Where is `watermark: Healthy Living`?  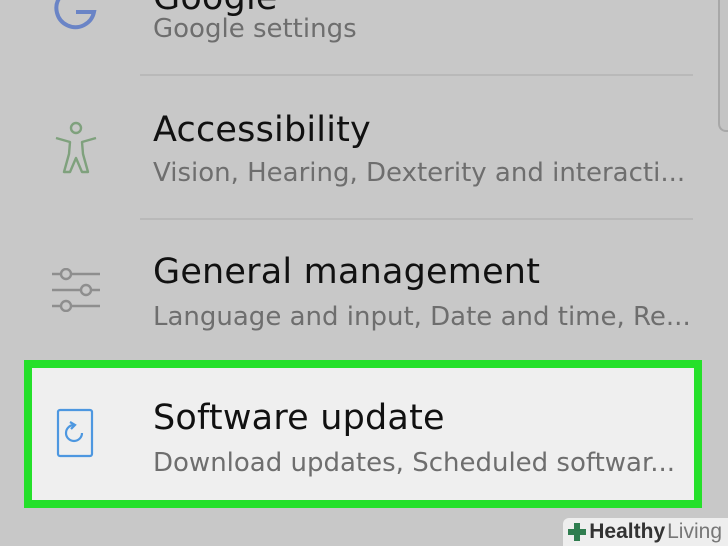 watermark: Healthy Living is located at coordinates (645, 532).